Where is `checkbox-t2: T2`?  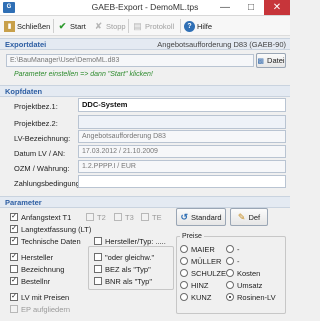
checkbox-t2: T2 is located at coordinates (96, 217).